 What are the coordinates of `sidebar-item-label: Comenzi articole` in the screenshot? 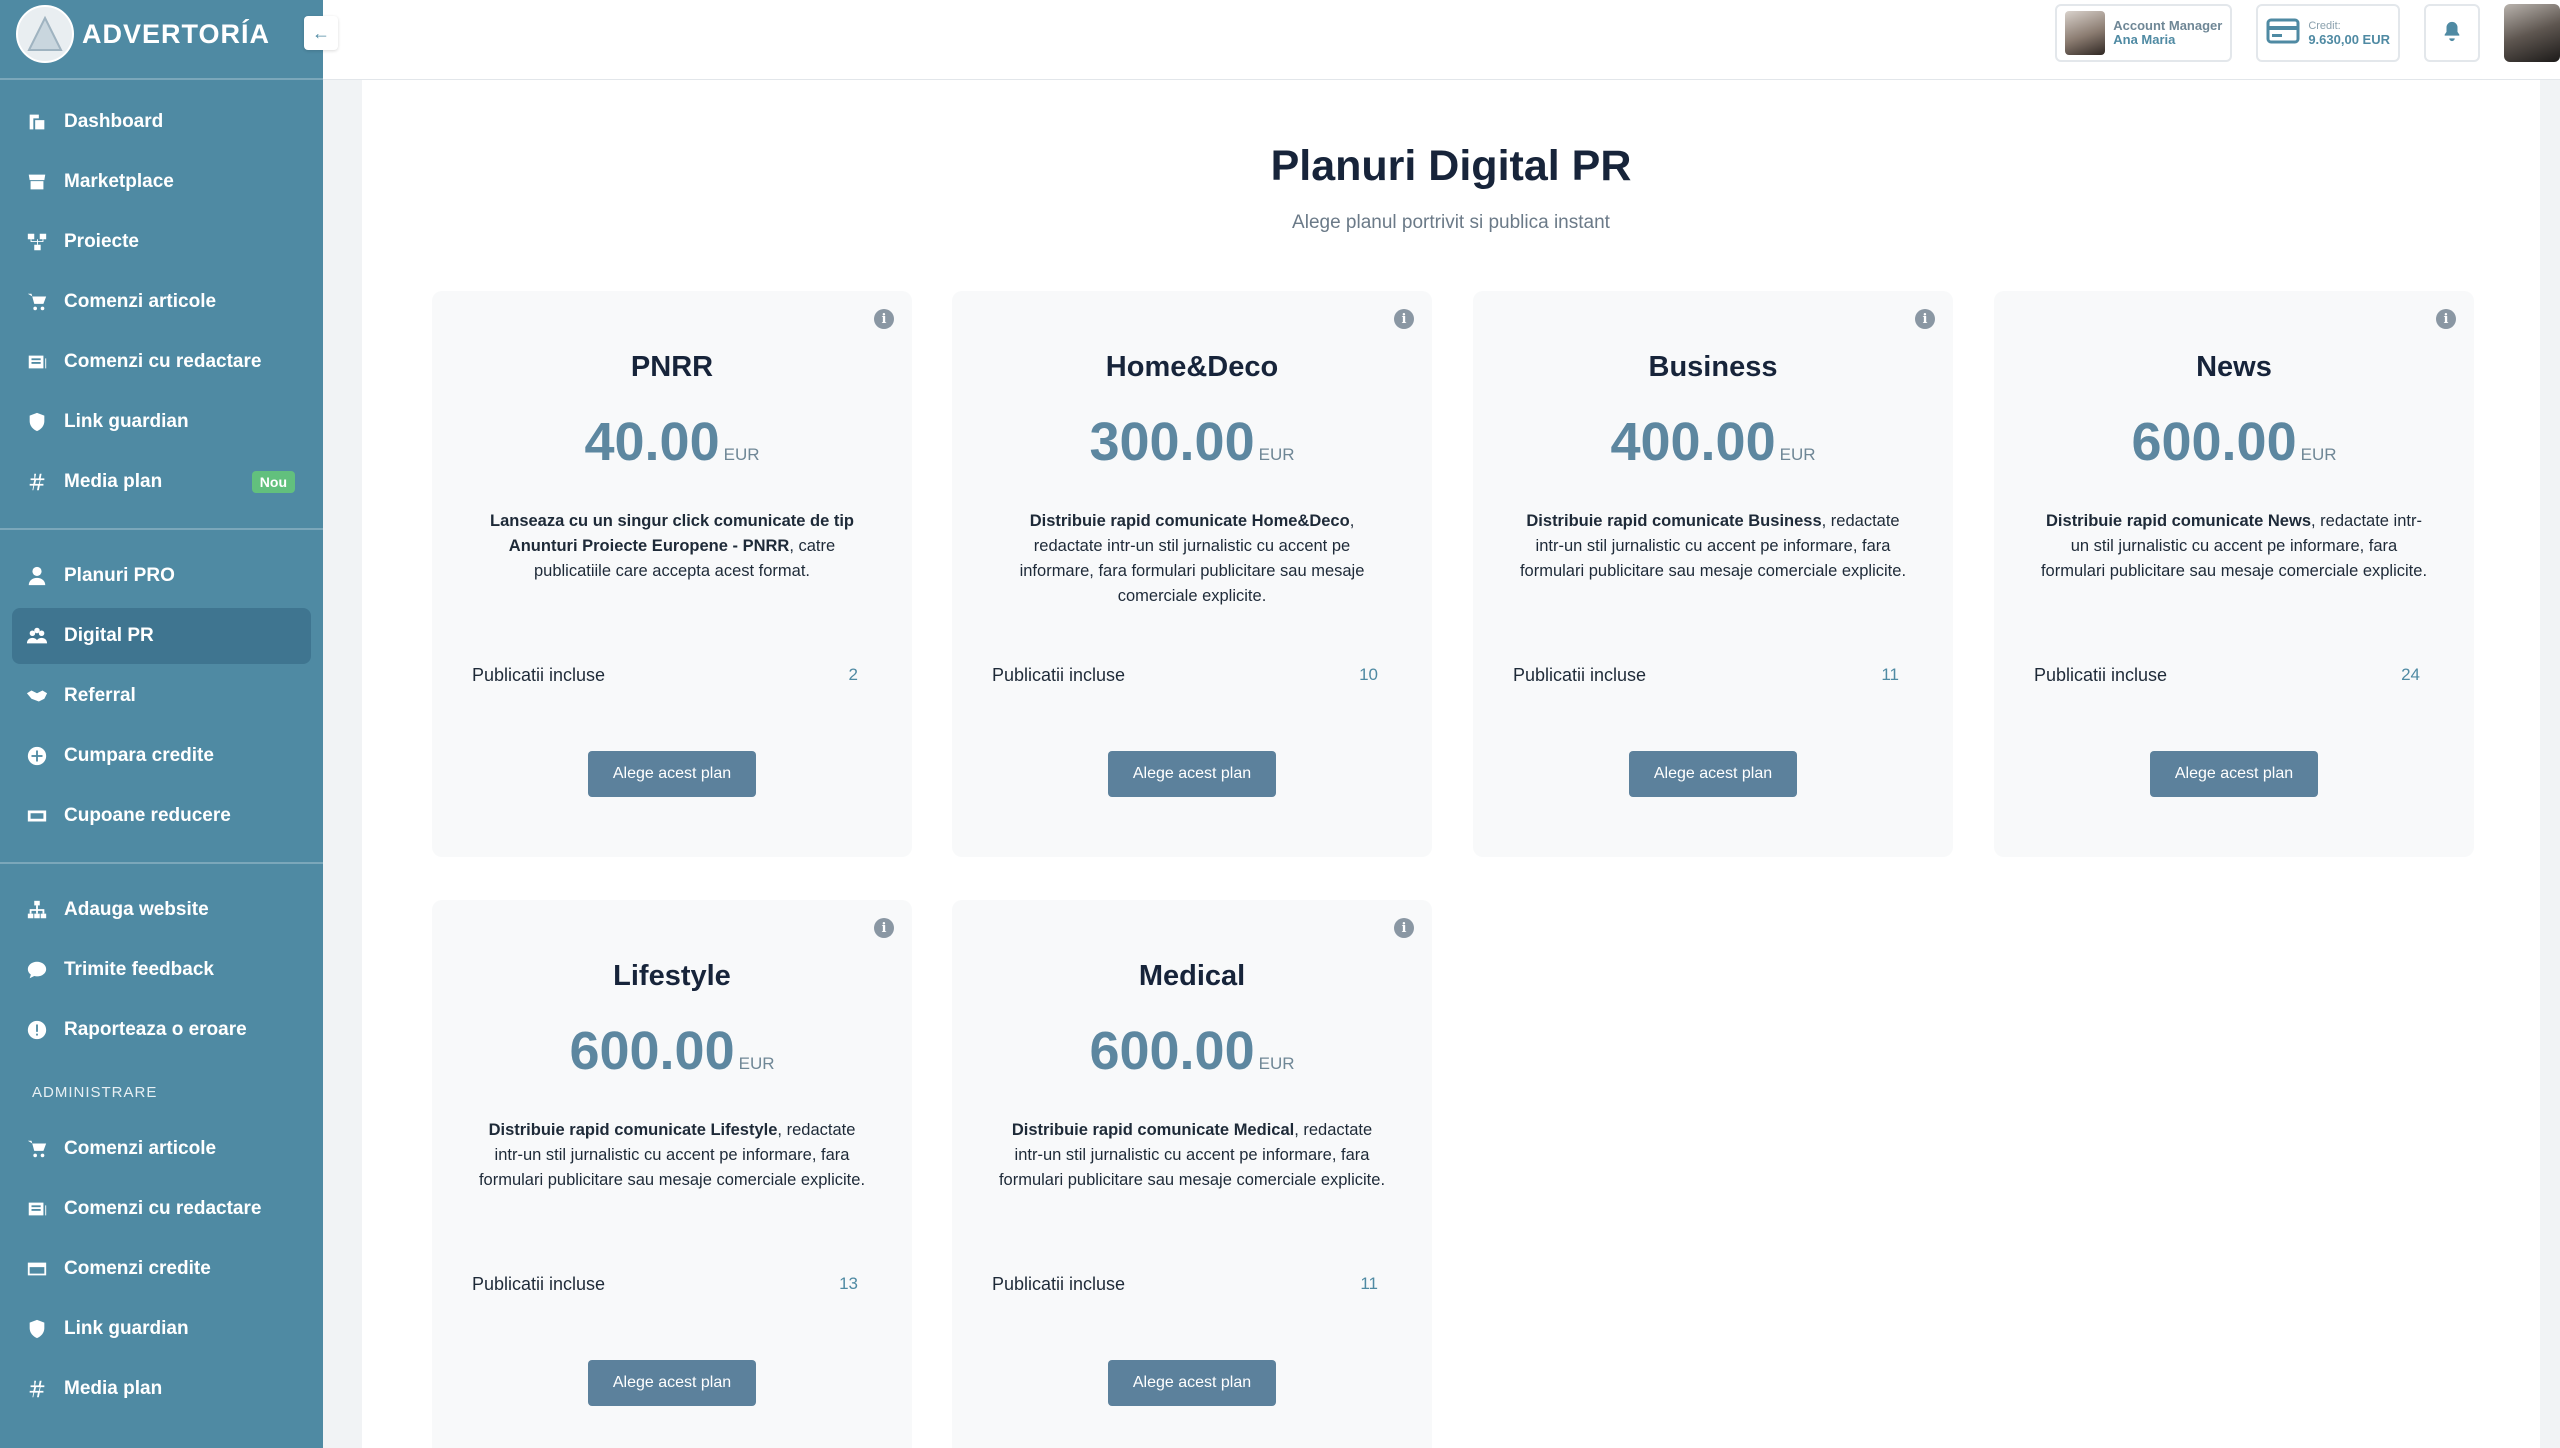 It's located at (140, 301).